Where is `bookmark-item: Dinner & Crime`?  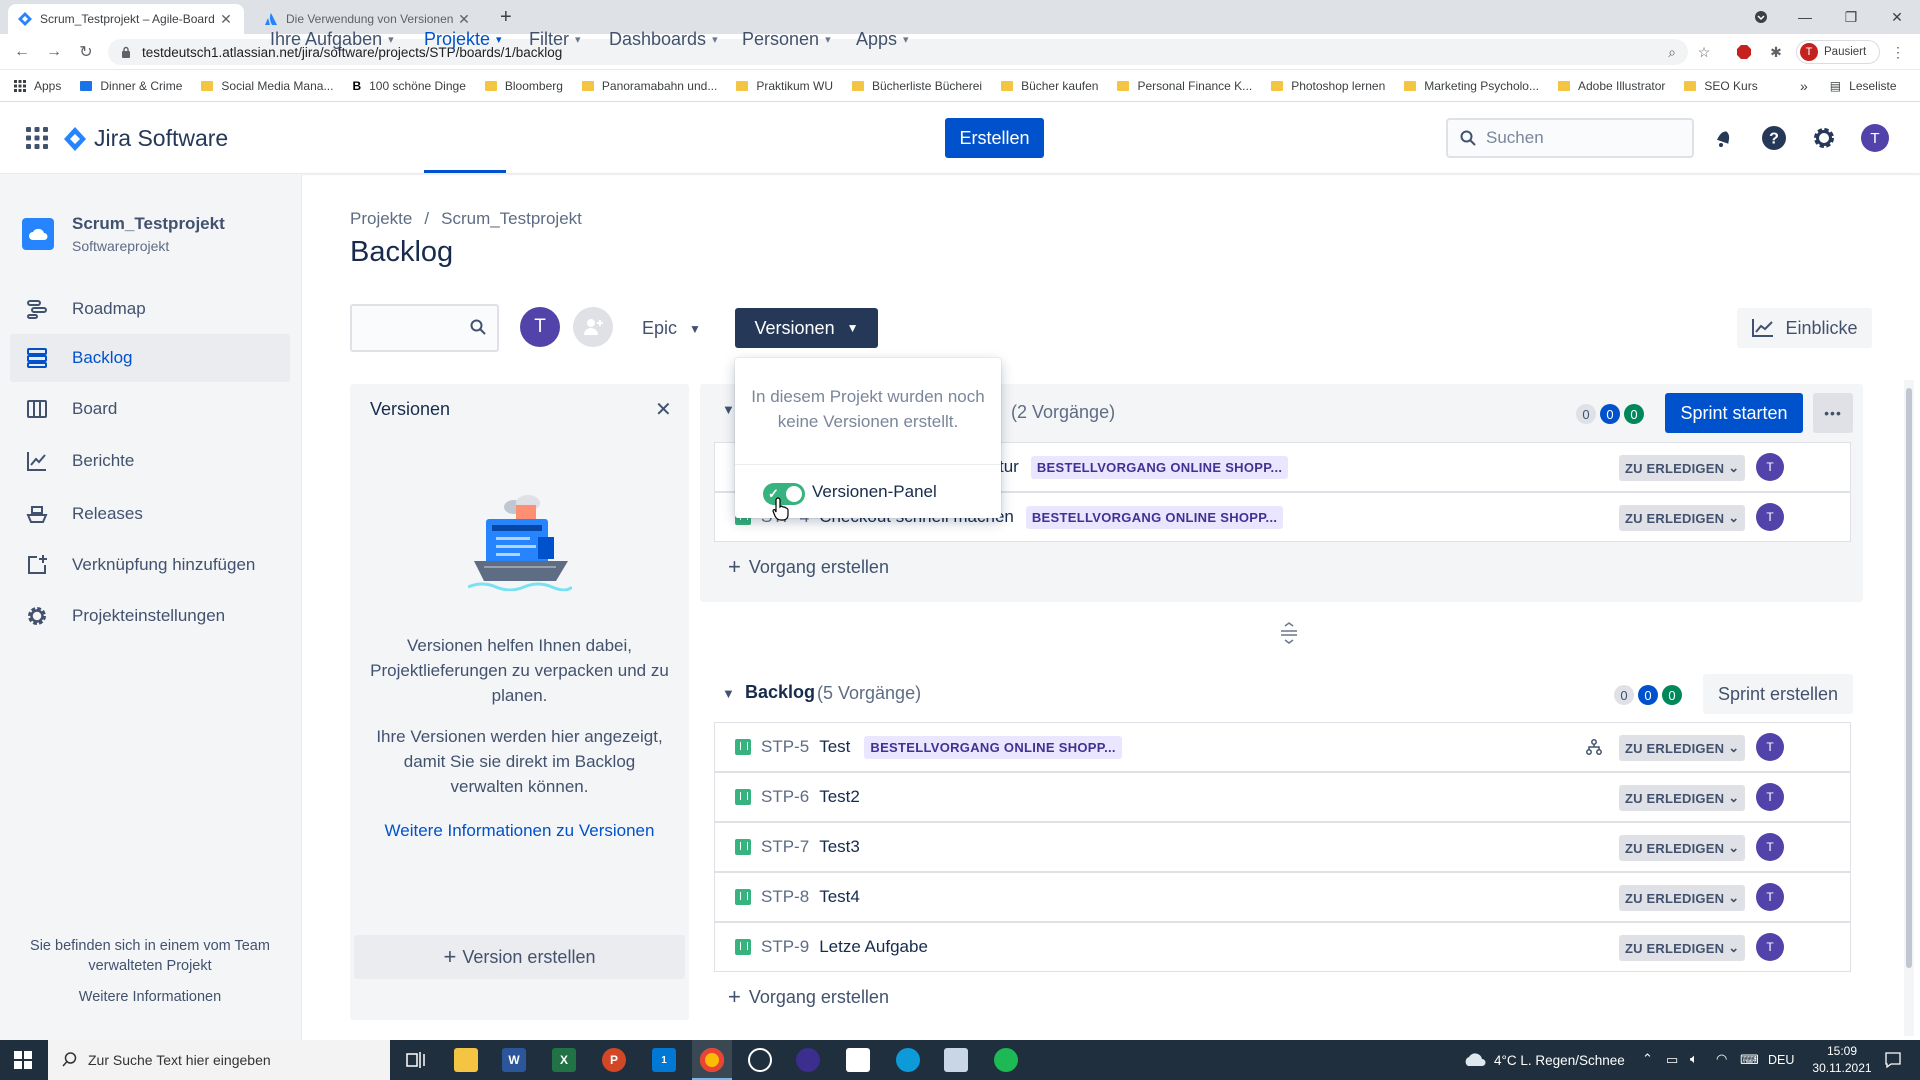
bookmark-item: Dinner & Crime is located at coordinates (131, 86).